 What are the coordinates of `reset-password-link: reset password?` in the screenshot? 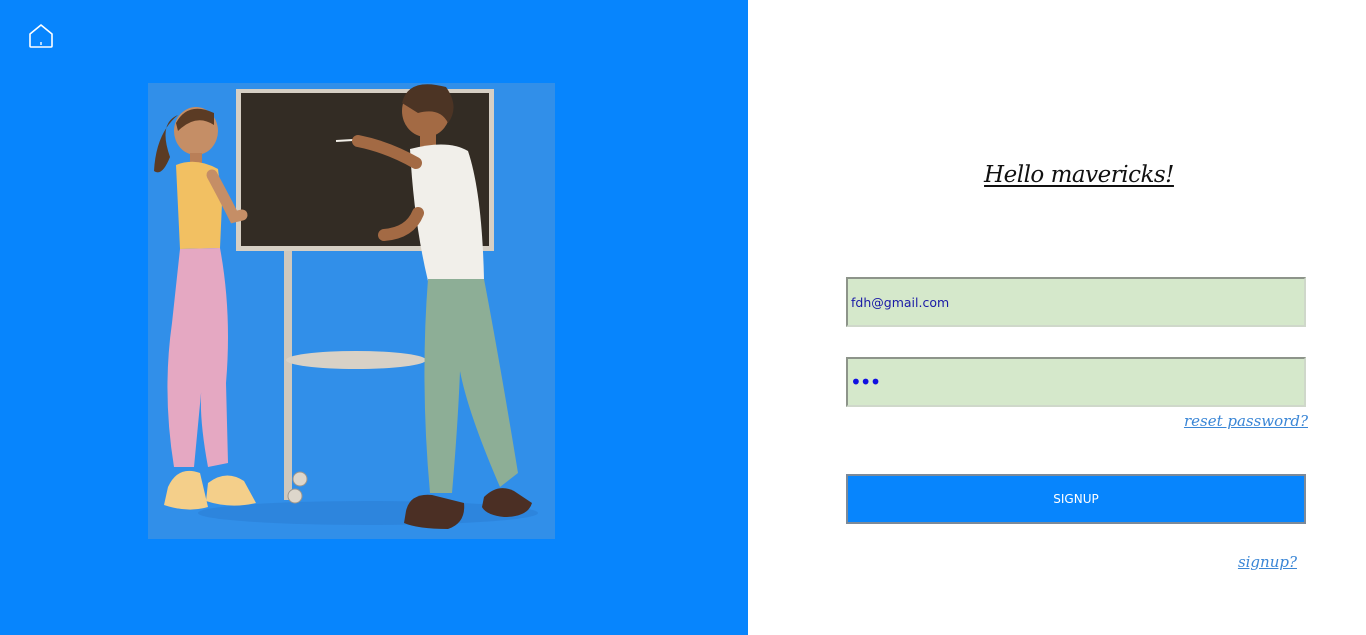 It's located at (1246, 421).